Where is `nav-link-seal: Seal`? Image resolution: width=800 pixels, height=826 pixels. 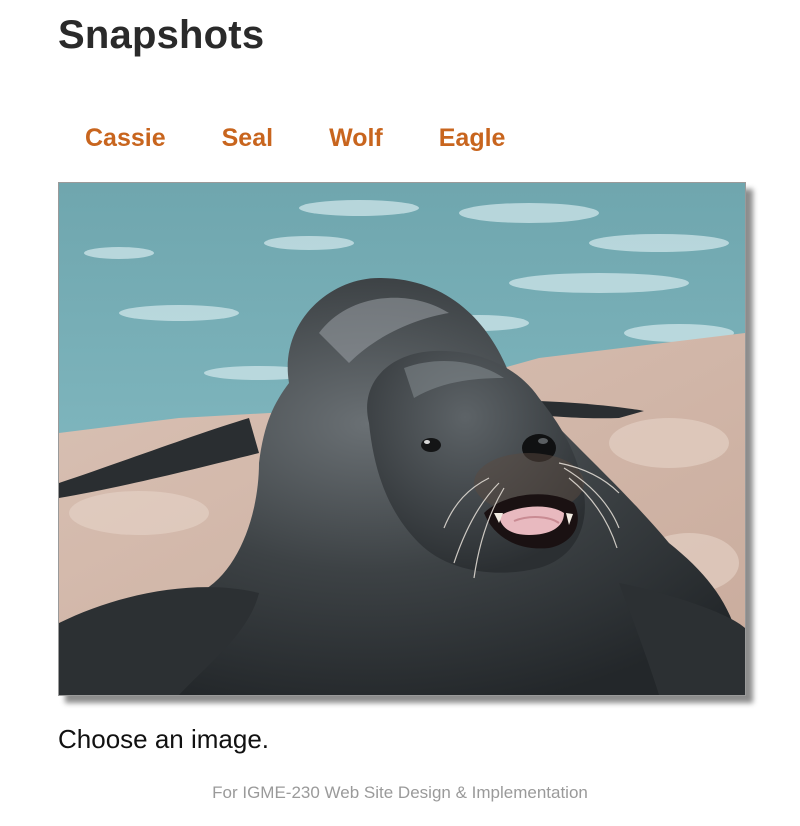 nav-link-seal: Seal is located at coordinates (247, 138).